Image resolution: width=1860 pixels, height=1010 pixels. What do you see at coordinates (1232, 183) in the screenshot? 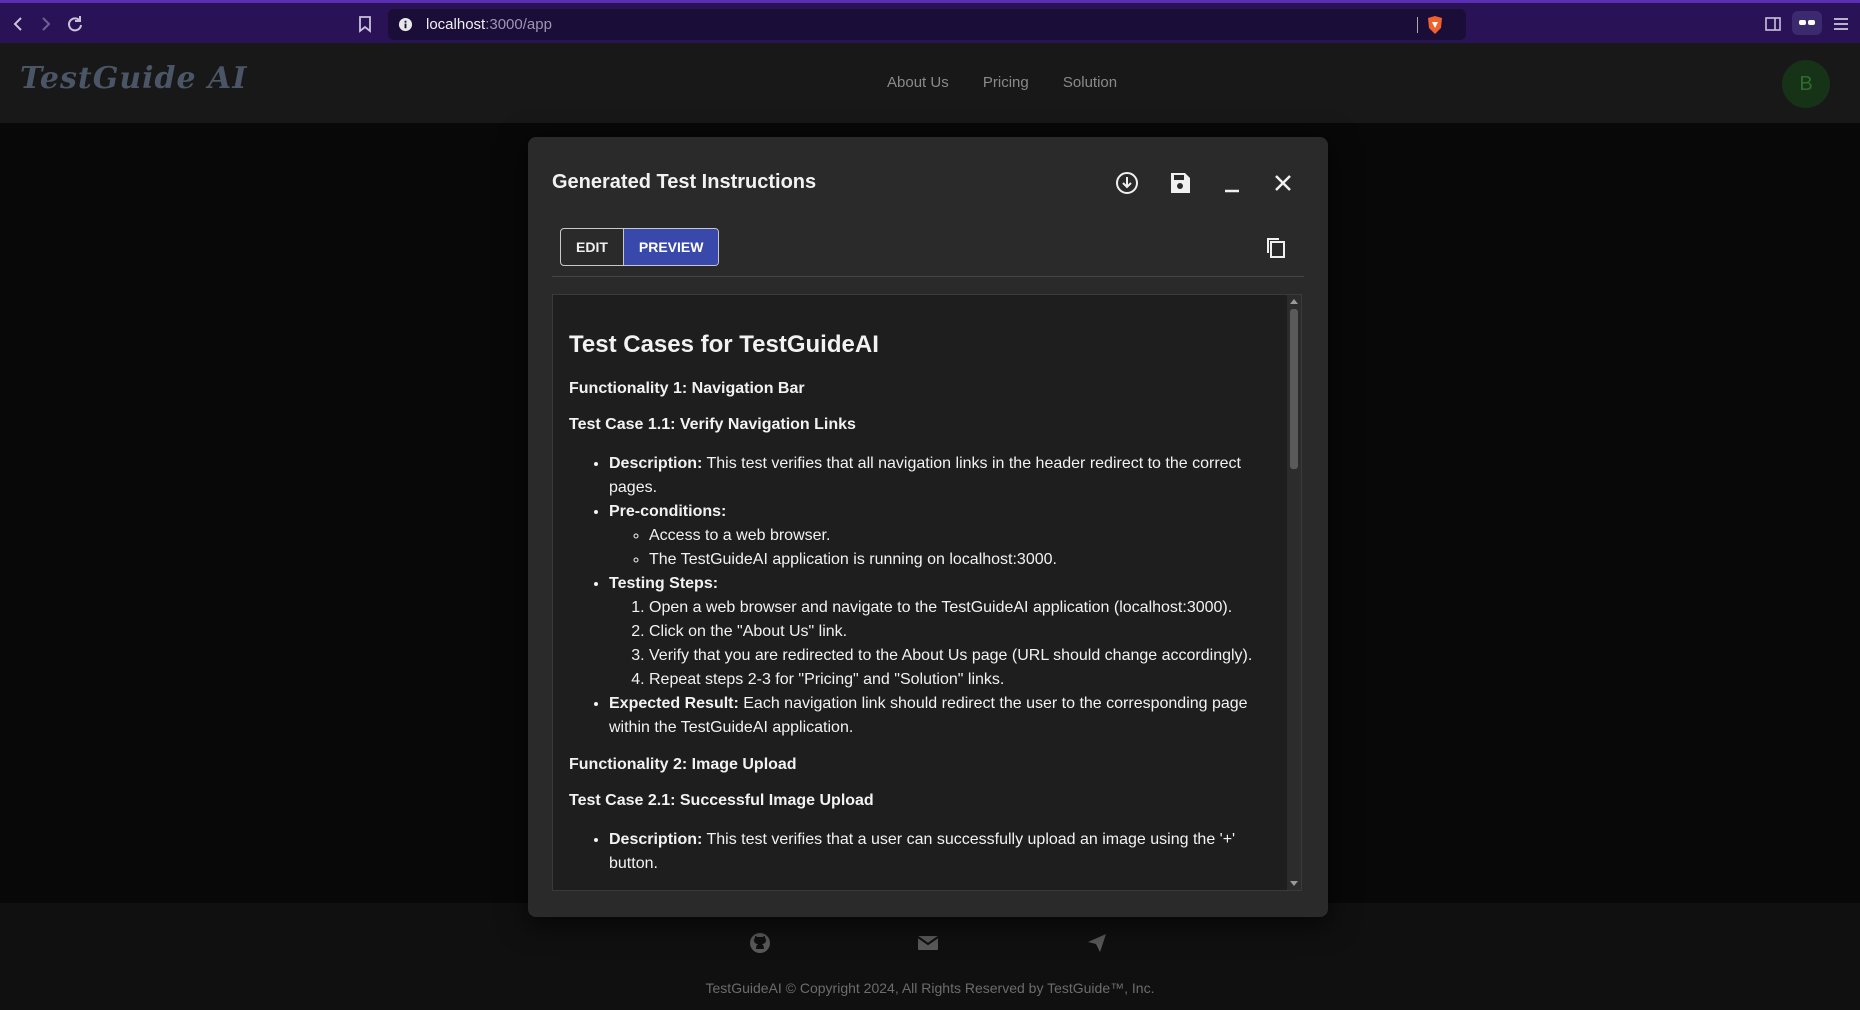
I see `minimize-icon` at bounding box center [1232, 183].